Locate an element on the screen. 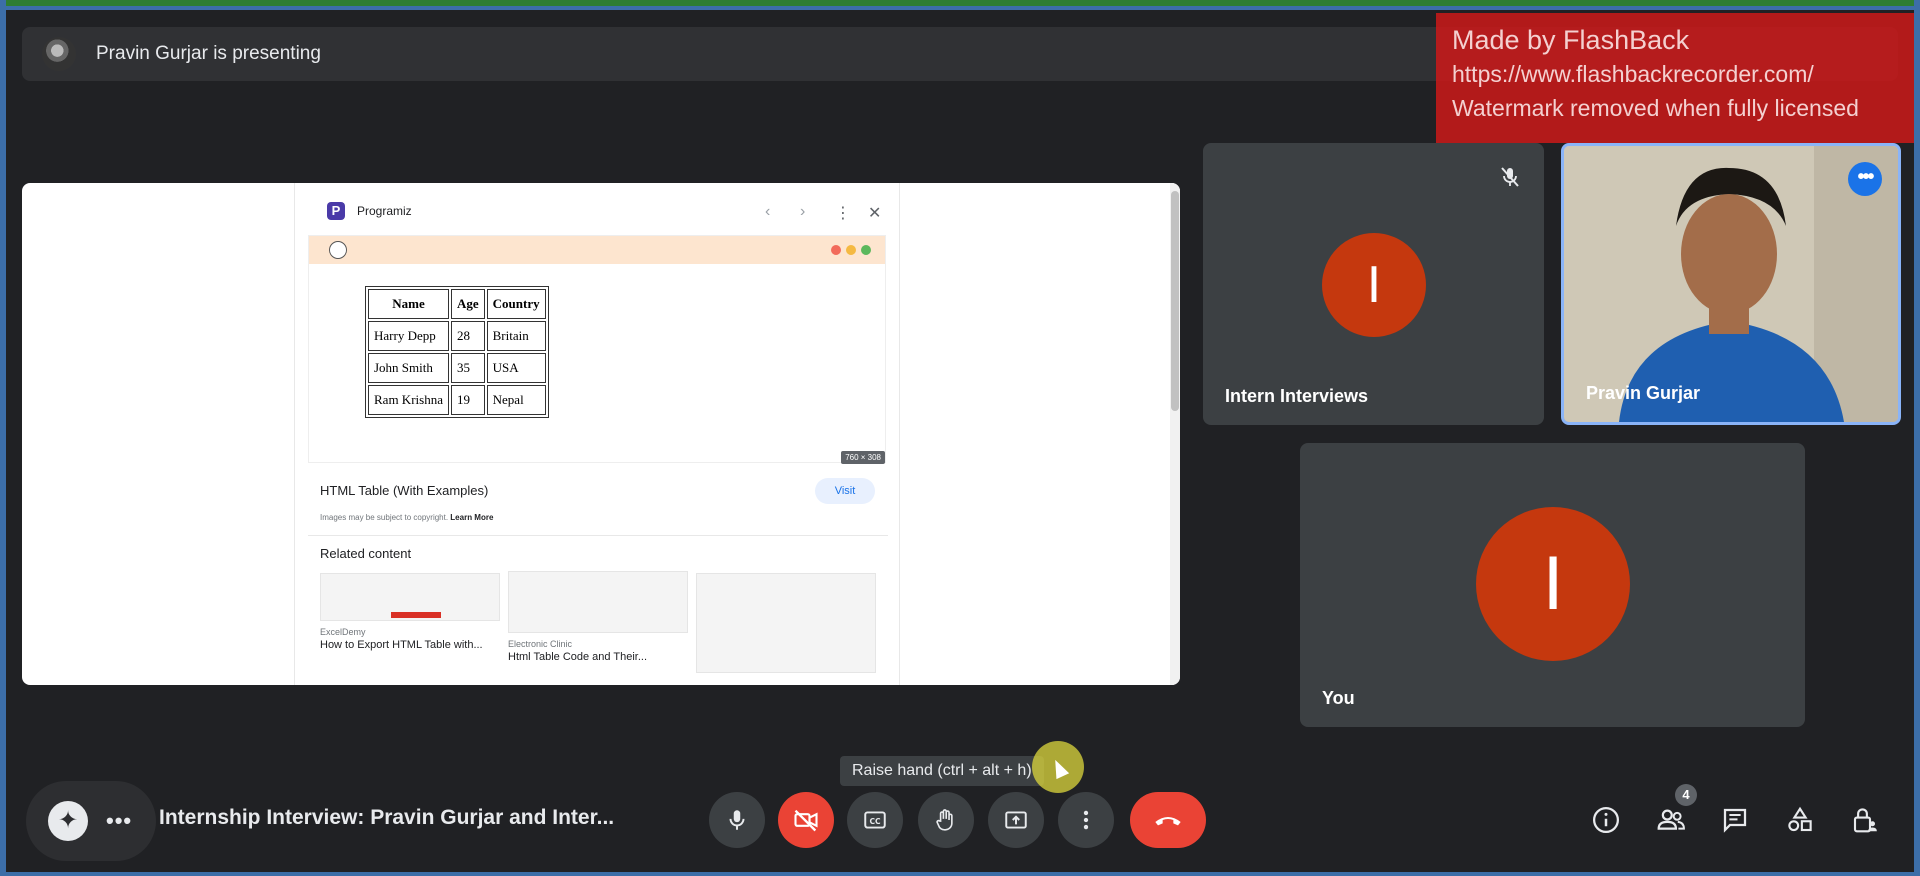  participant-tile-you: I You is located at coordinates (1552, 585).